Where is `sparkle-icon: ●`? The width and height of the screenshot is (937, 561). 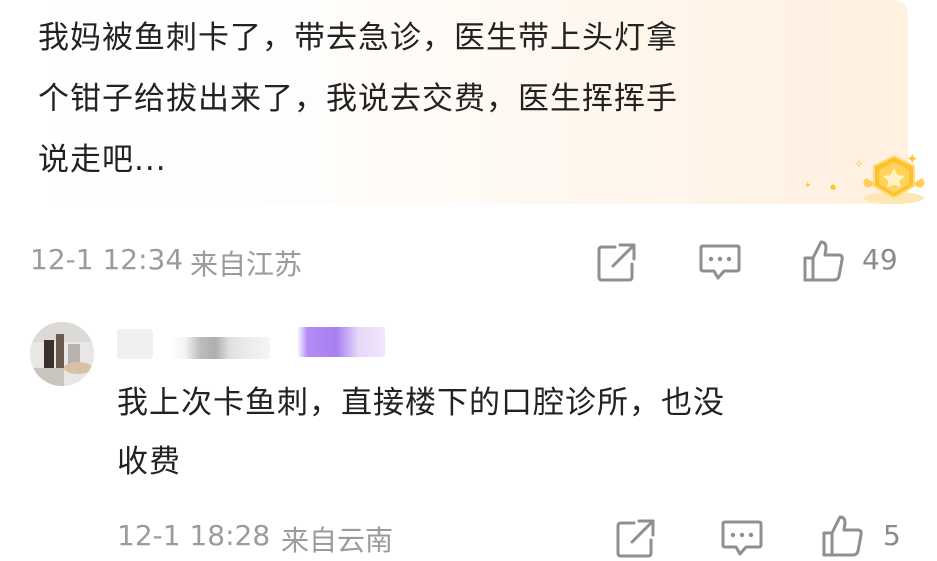 sparkle-icon: ● is located at coordinates (833, 187).